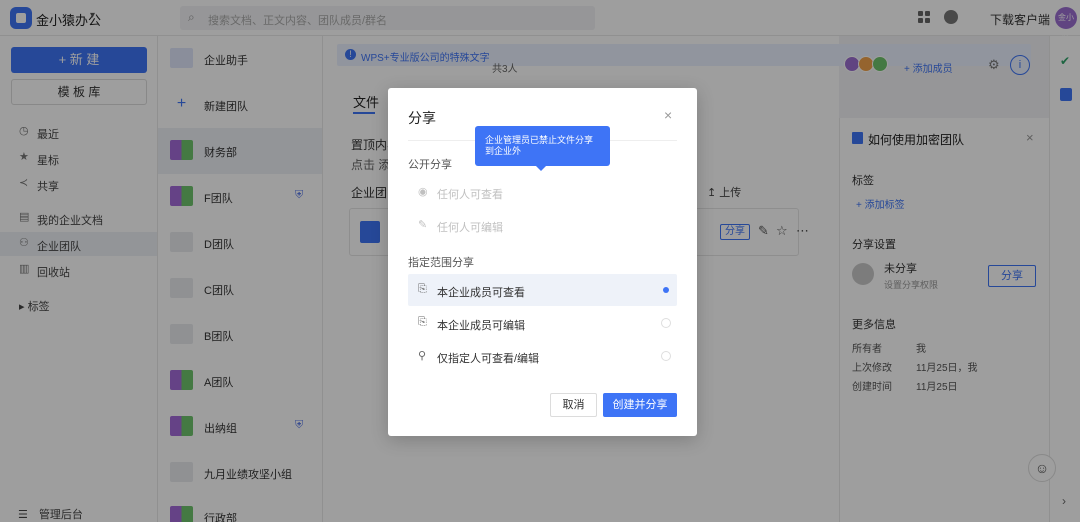 The height and width of the screenshot is (522, 1080). What do you see at coordinates (430, 165) in the screenshot?
I see `public-share-heading: 公开分享` at bounding box center [430, 165].